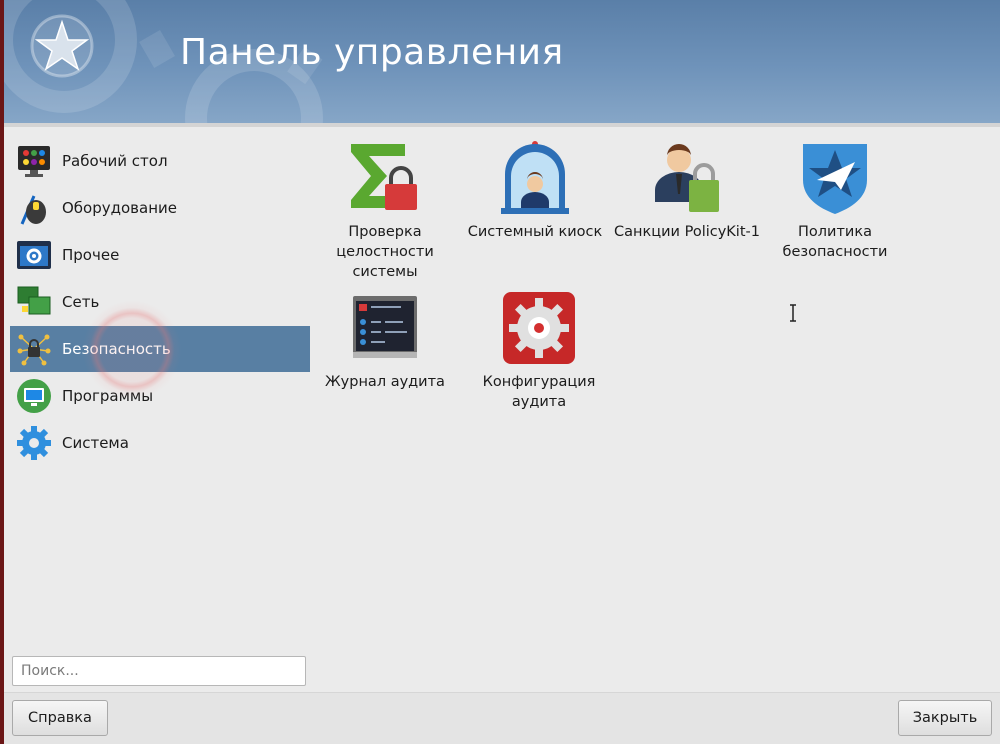  Describe the element at coordinates (116, 349) in the screenshot. I see `sidebar-item-label: Безопасность` at that location.